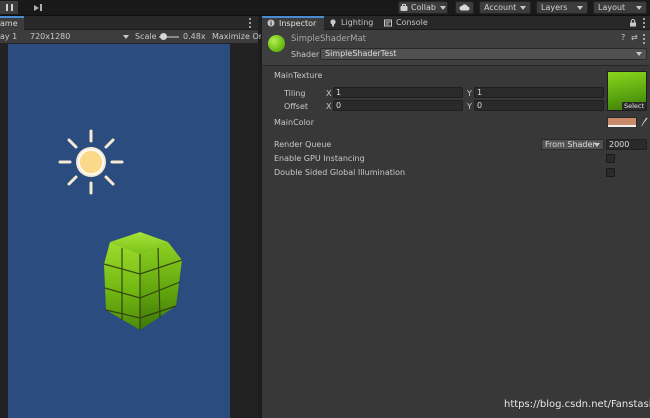 The height and width of the screenshot is (418, 650). I want to click on resolution-dropdown: 720x1280, so click(50, 36).